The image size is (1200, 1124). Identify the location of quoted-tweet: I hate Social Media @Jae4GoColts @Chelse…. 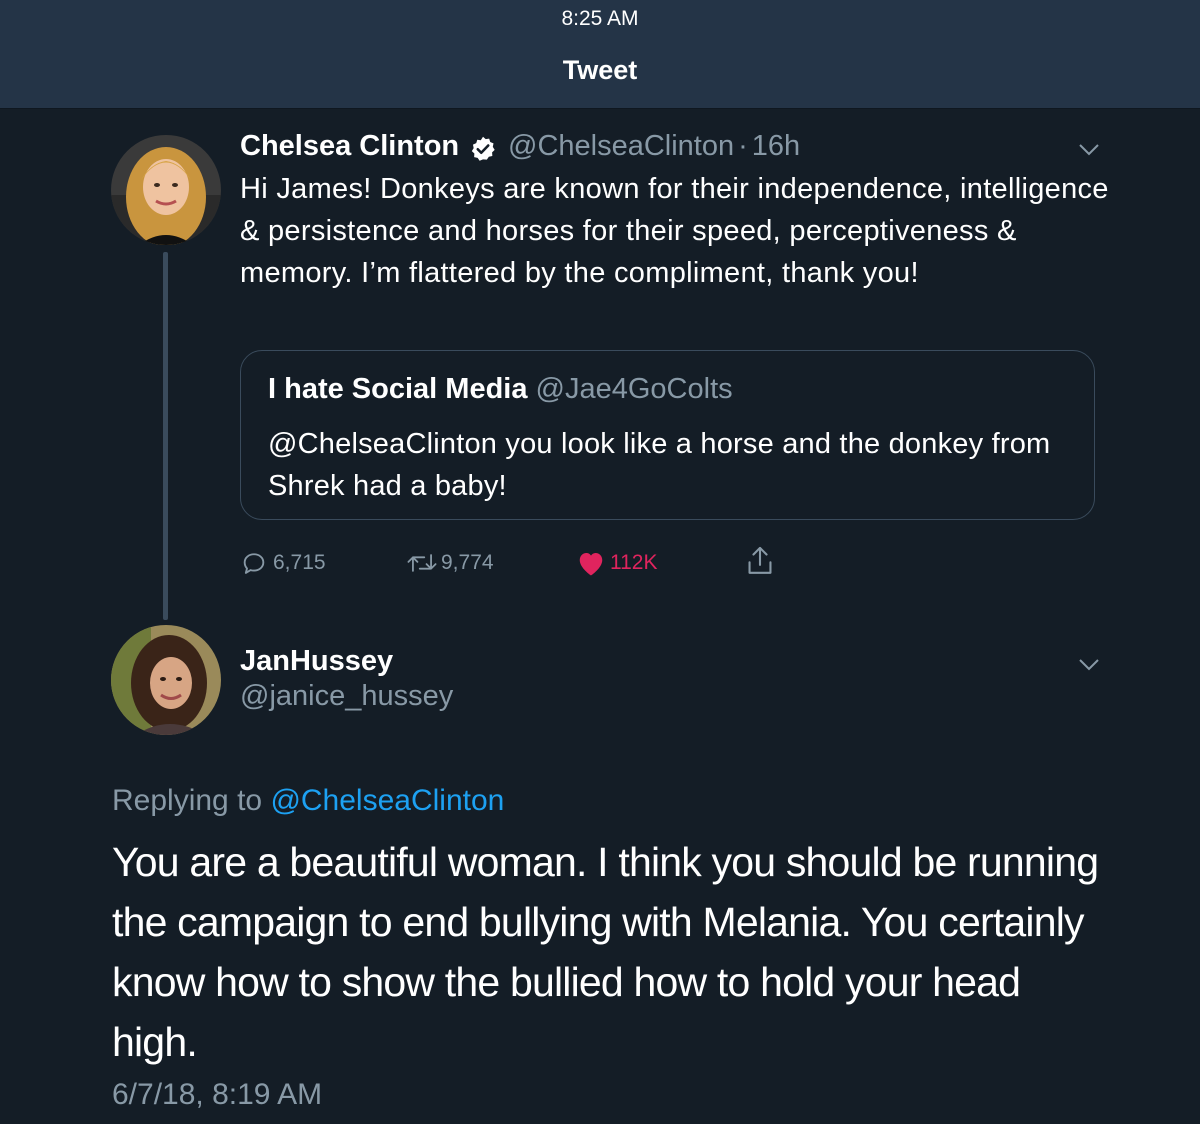
(667, 435).